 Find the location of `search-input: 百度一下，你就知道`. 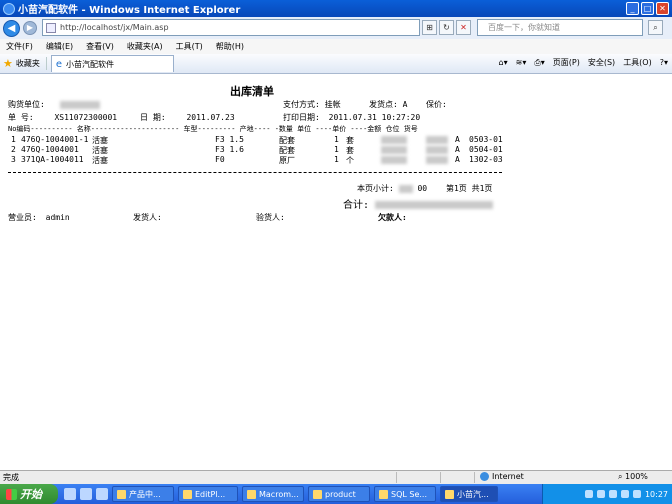

search-input: 百度一下，你就知道 is located at coordinates (560, 27).